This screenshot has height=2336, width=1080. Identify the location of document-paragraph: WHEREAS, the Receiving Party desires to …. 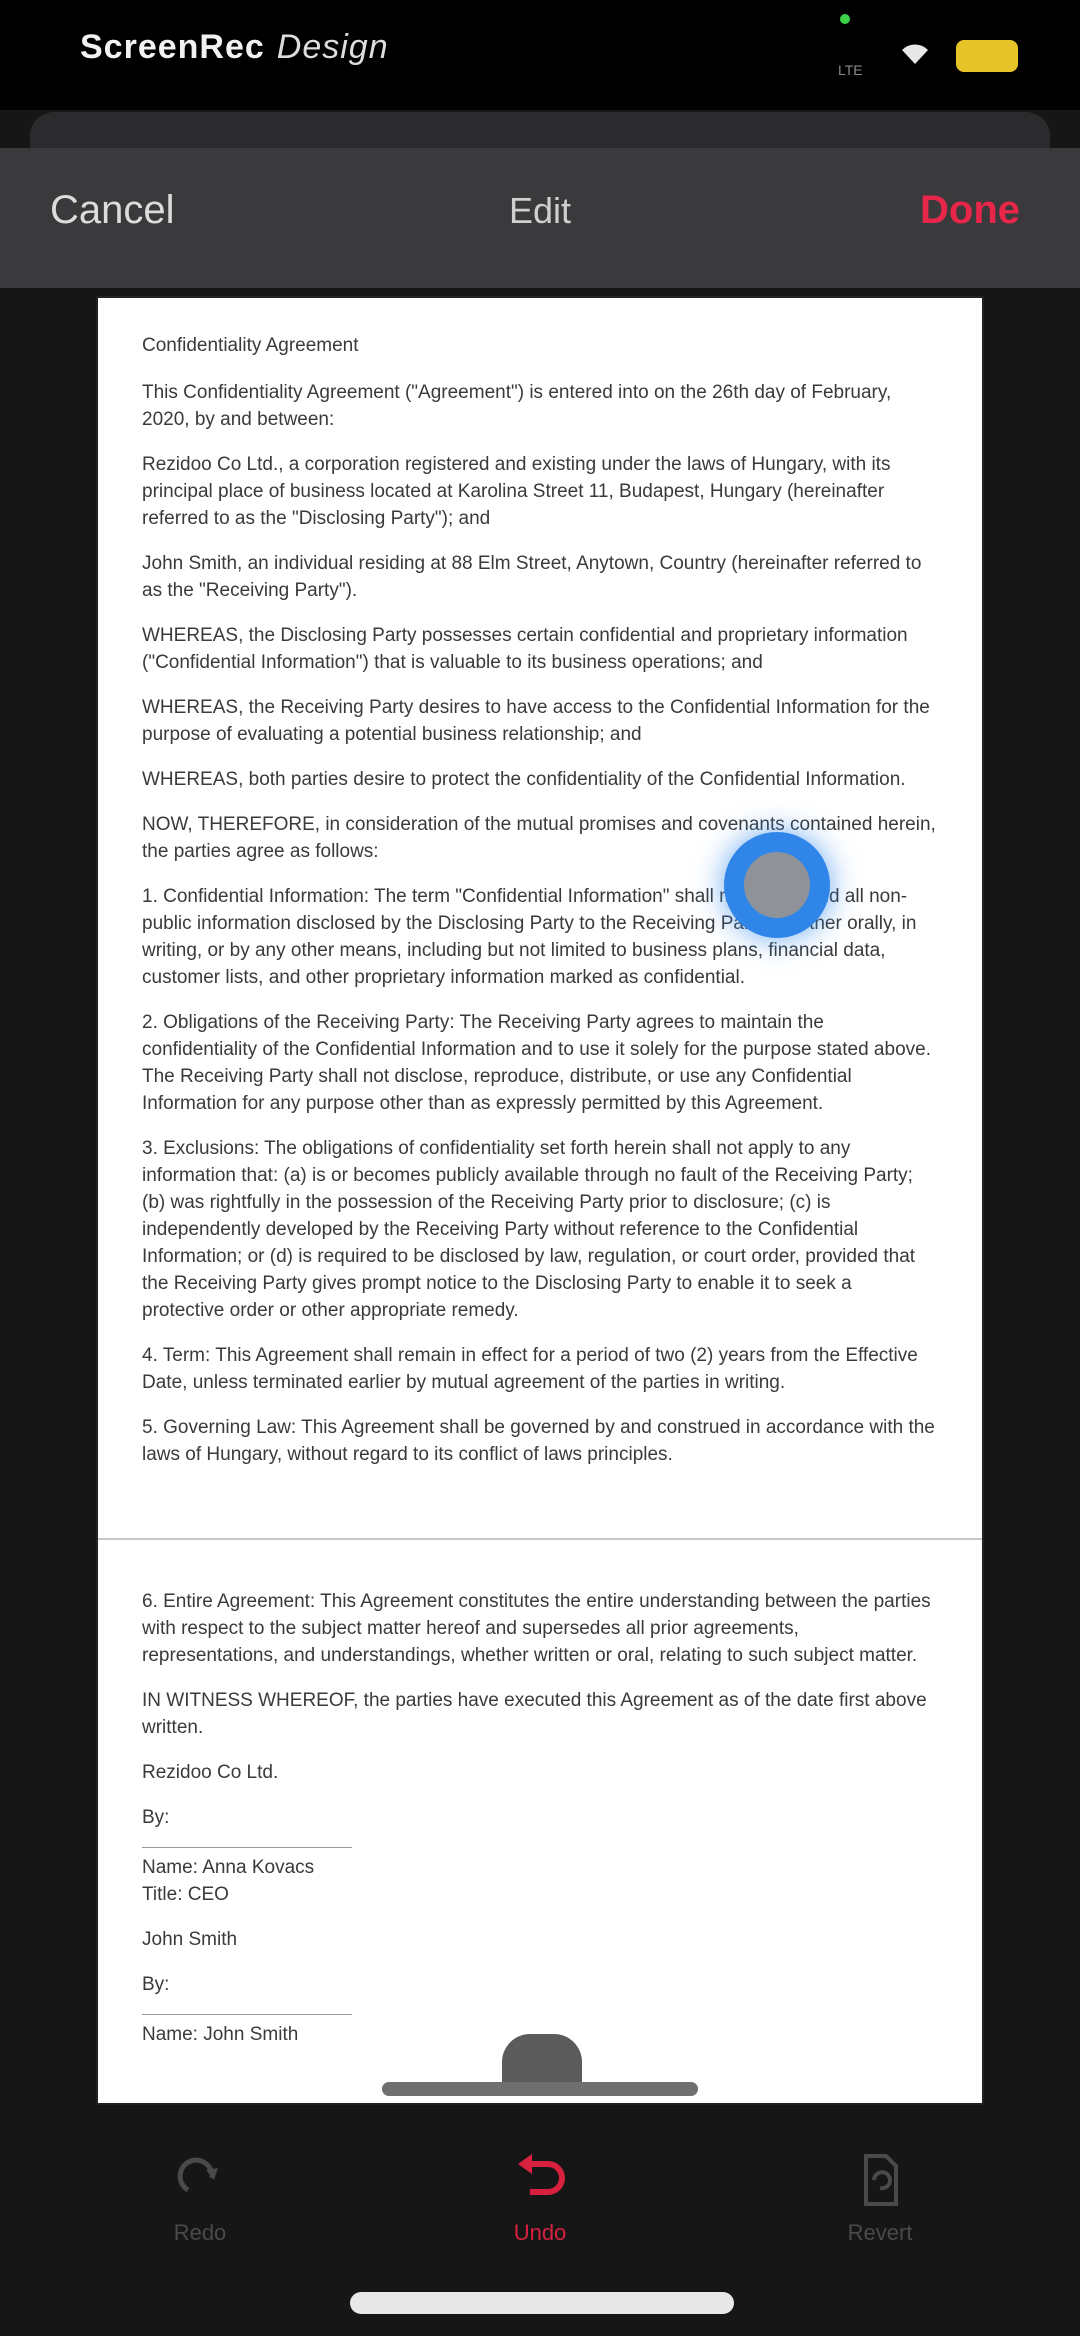
(536, 721).